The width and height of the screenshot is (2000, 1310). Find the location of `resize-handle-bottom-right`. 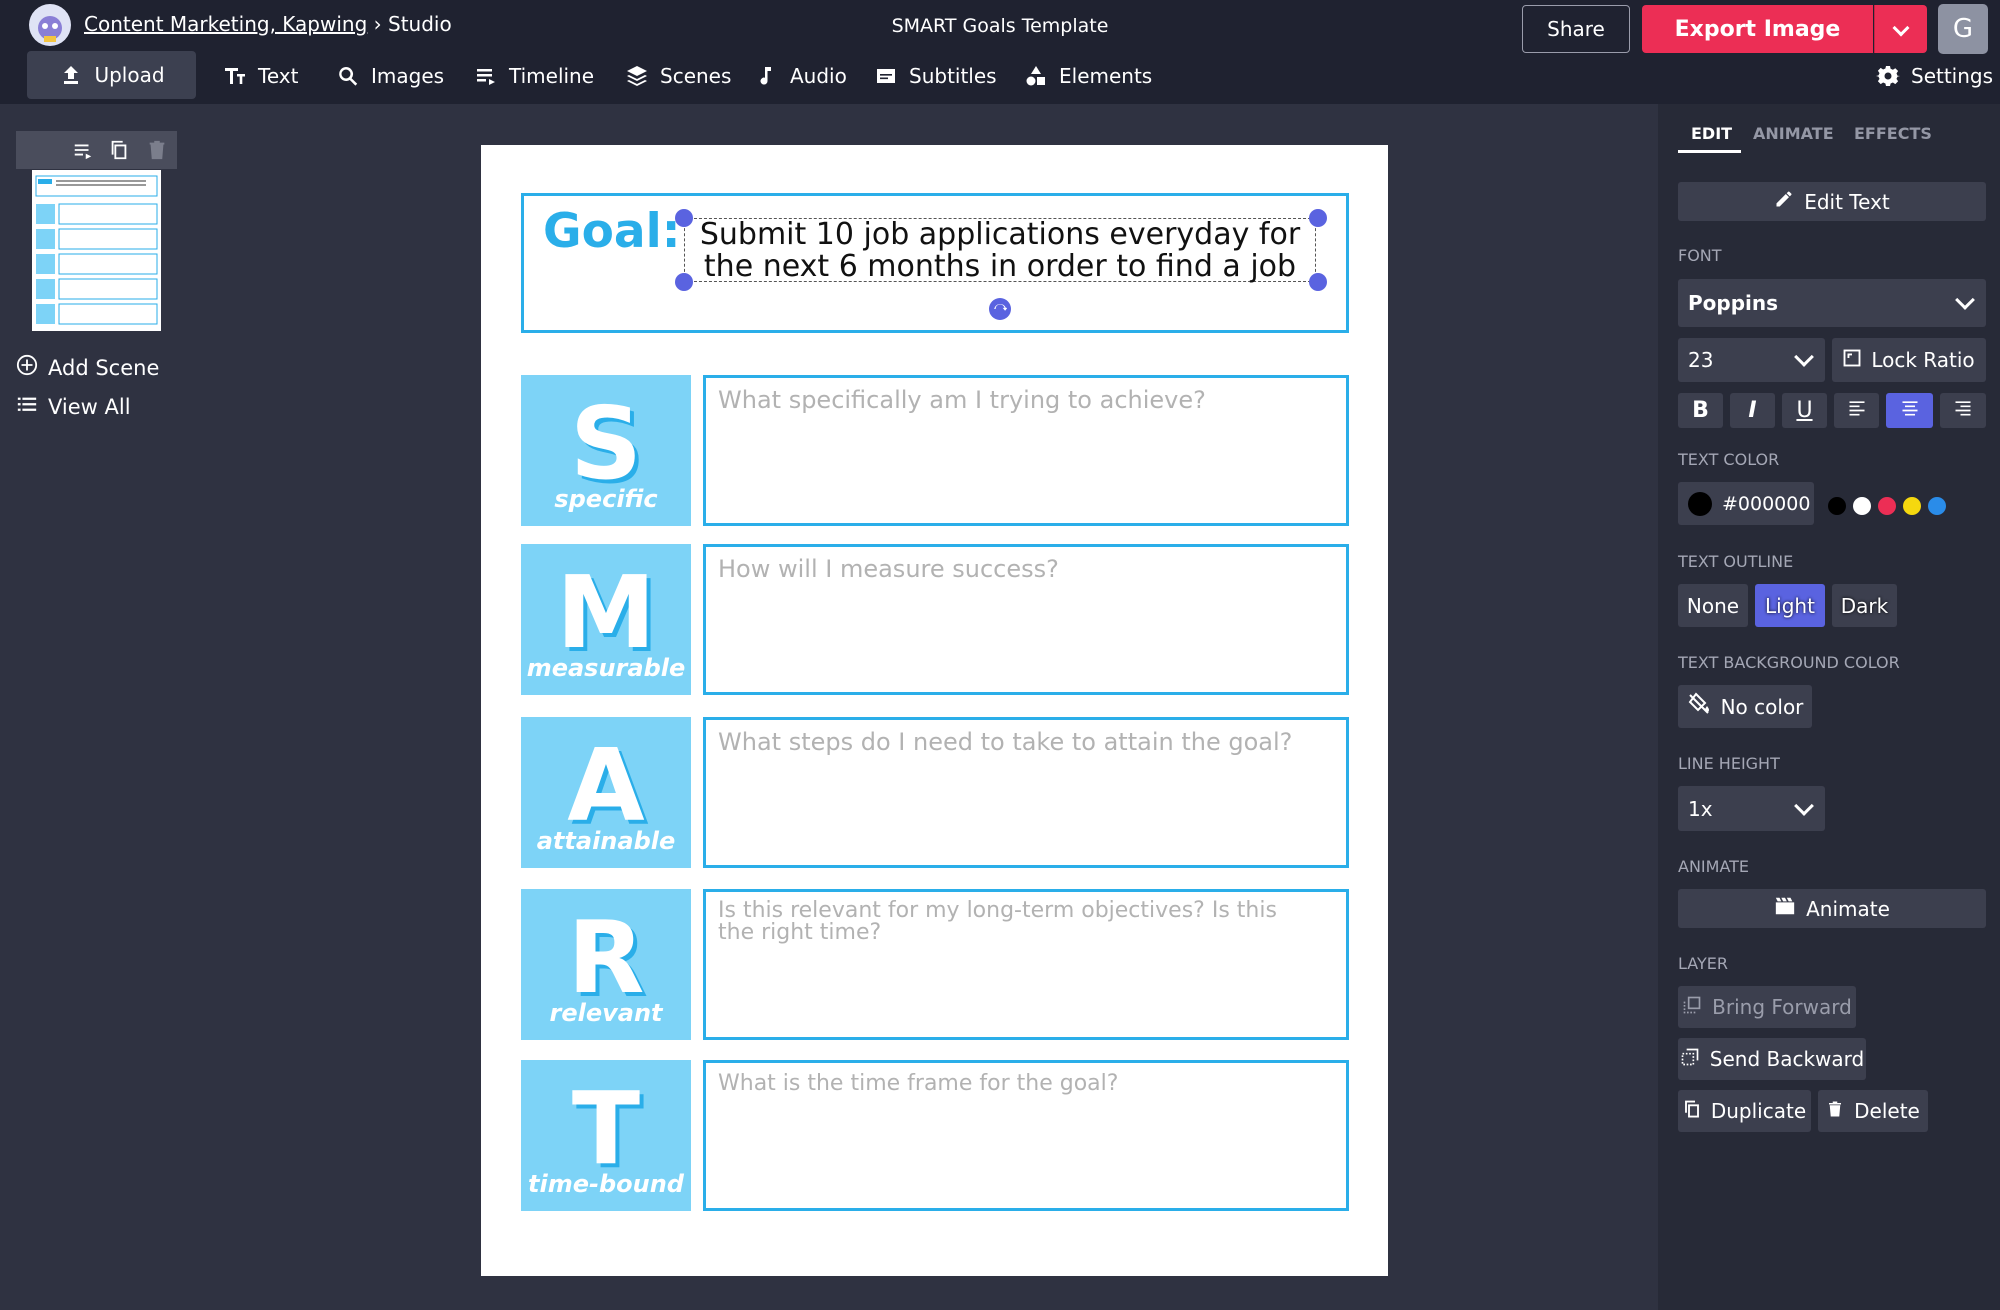

resize-handle-bottom-right is located at coordinates (1318, 282).